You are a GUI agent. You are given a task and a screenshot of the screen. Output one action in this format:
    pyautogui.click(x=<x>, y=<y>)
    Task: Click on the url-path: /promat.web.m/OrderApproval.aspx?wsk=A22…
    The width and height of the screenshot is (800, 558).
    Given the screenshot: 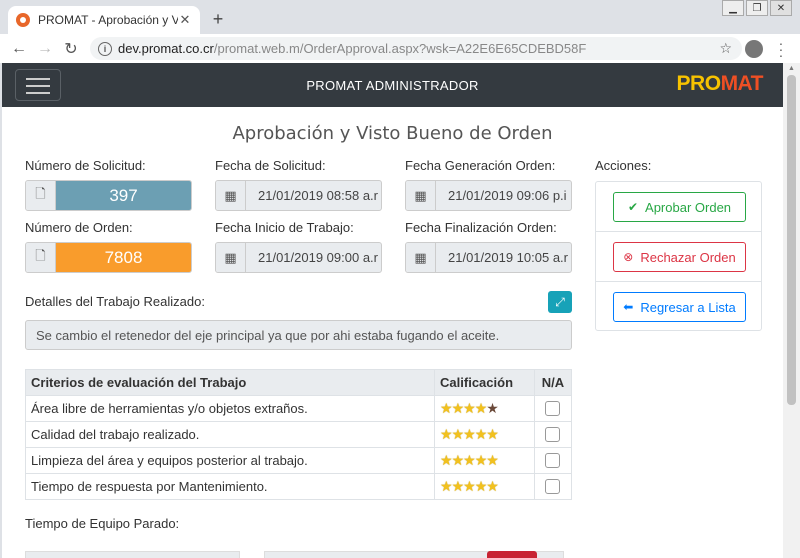 What is the action you would take?
    pyautogui.click(x=400, y=48)
    